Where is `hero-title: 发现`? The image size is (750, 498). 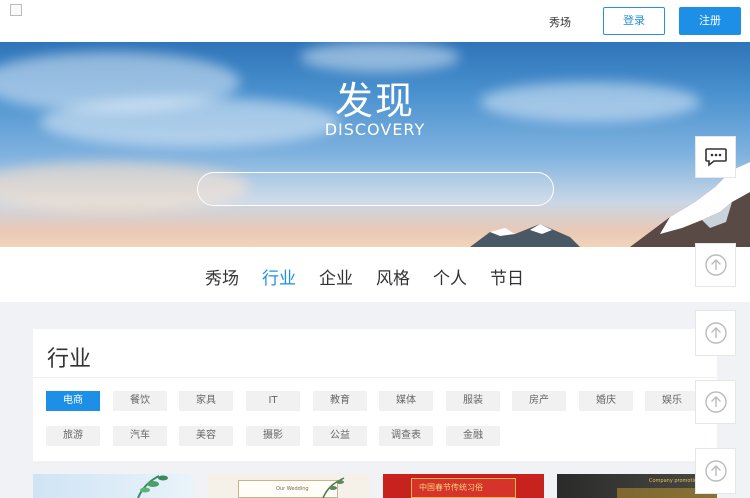
hero-title: 发现 is located at coordinates (374, 101).